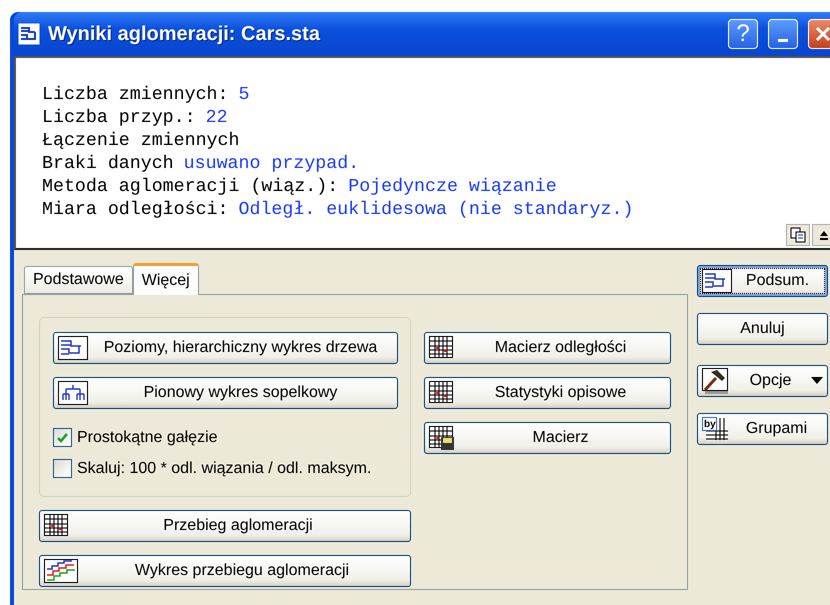 This screenshot has width=830, height=605. What do you see at coordinates (225, 526) in the screenshot?
I see `option-button: Przebieg aglomeracji` at bounding box center [225, 526].